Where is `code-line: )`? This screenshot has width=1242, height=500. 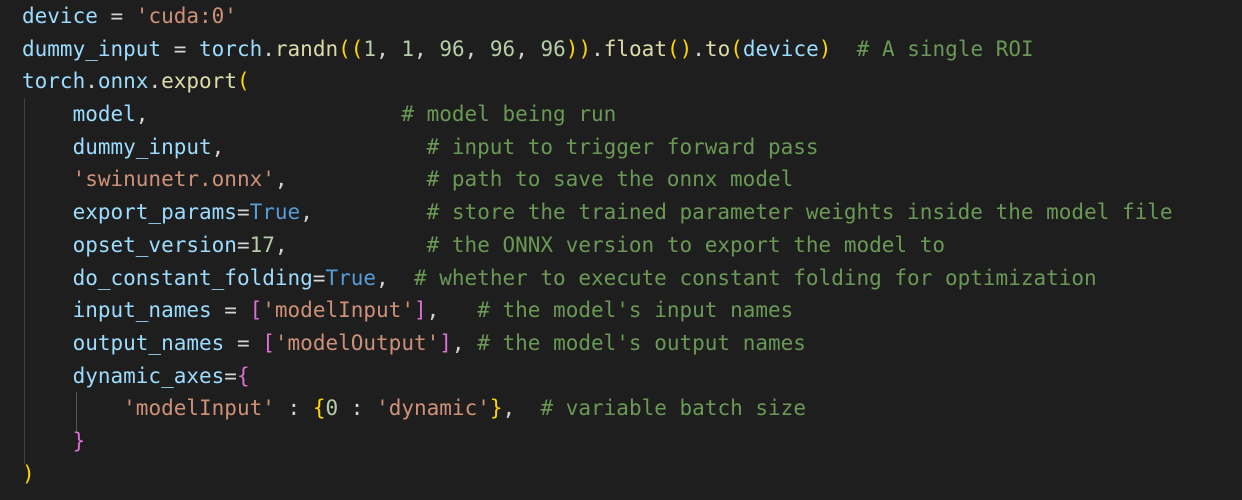 code-line: ) is located at coordinates (597, 474).